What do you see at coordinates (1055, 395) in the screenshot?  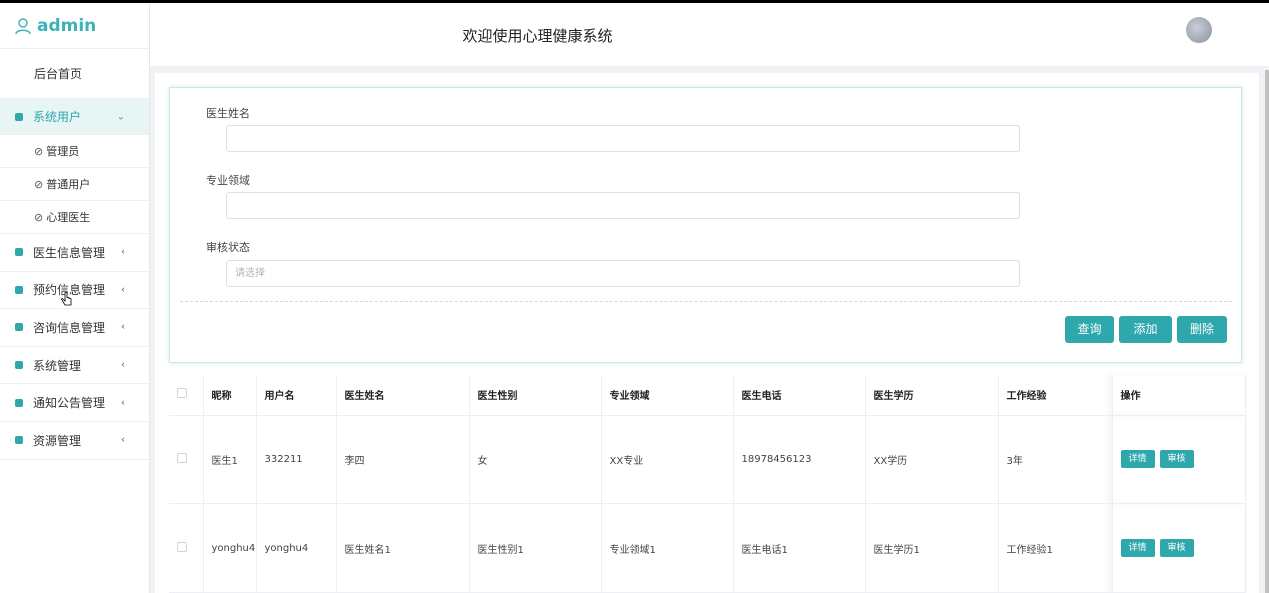 I see `column-header: 工作经验` at bounding box center [1055, 395].